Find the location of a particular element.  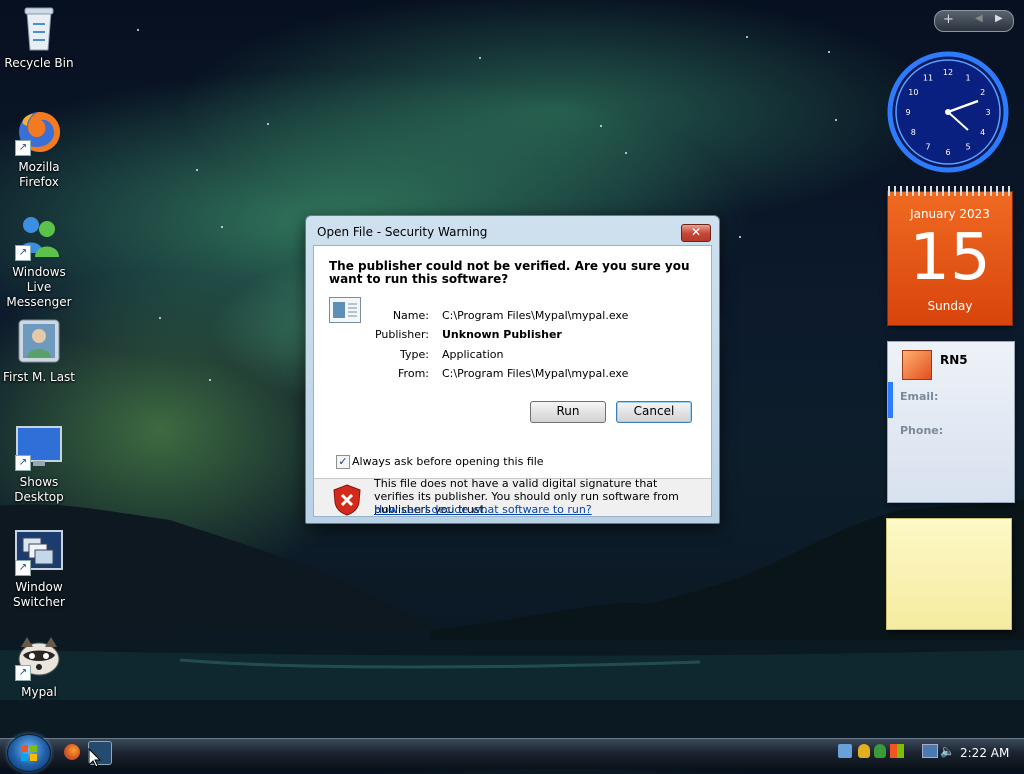

tray-monitor-icon is located at coordinates (930, 751).